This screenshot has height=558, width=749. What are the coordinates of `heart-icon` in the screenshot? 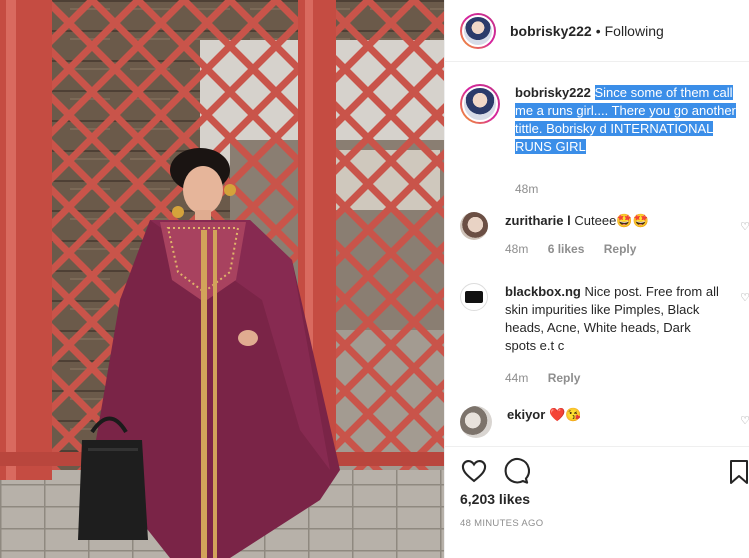 It's located at (474, 471).